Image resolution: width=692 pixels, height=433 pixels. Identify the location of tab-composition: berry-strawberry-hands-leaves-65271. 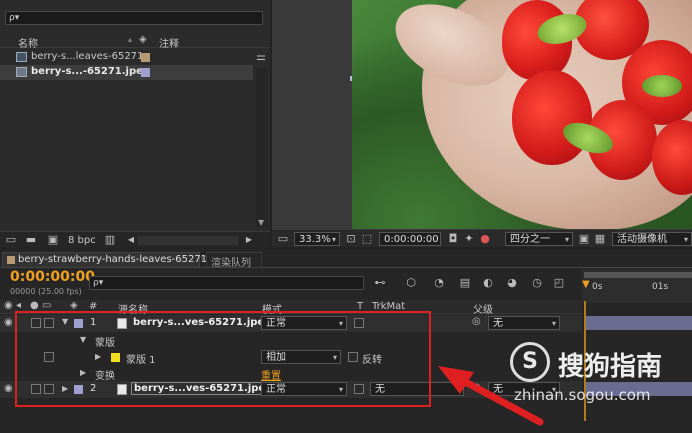
(104, 259).